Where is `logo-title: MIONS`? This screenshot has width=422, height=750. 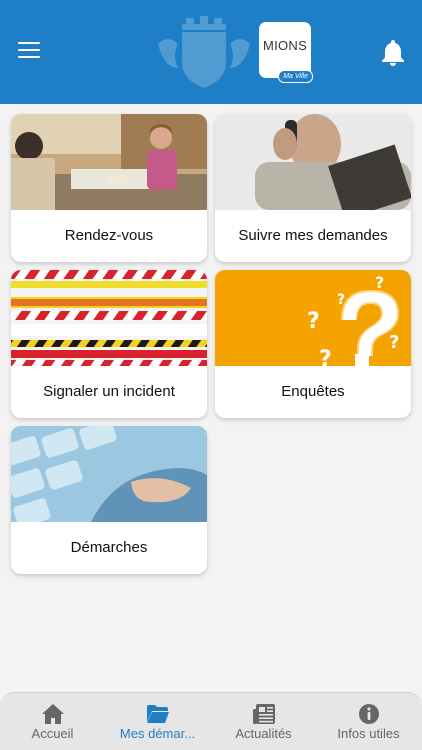 logo-title: MIONS is located at coordinates (285, 45).